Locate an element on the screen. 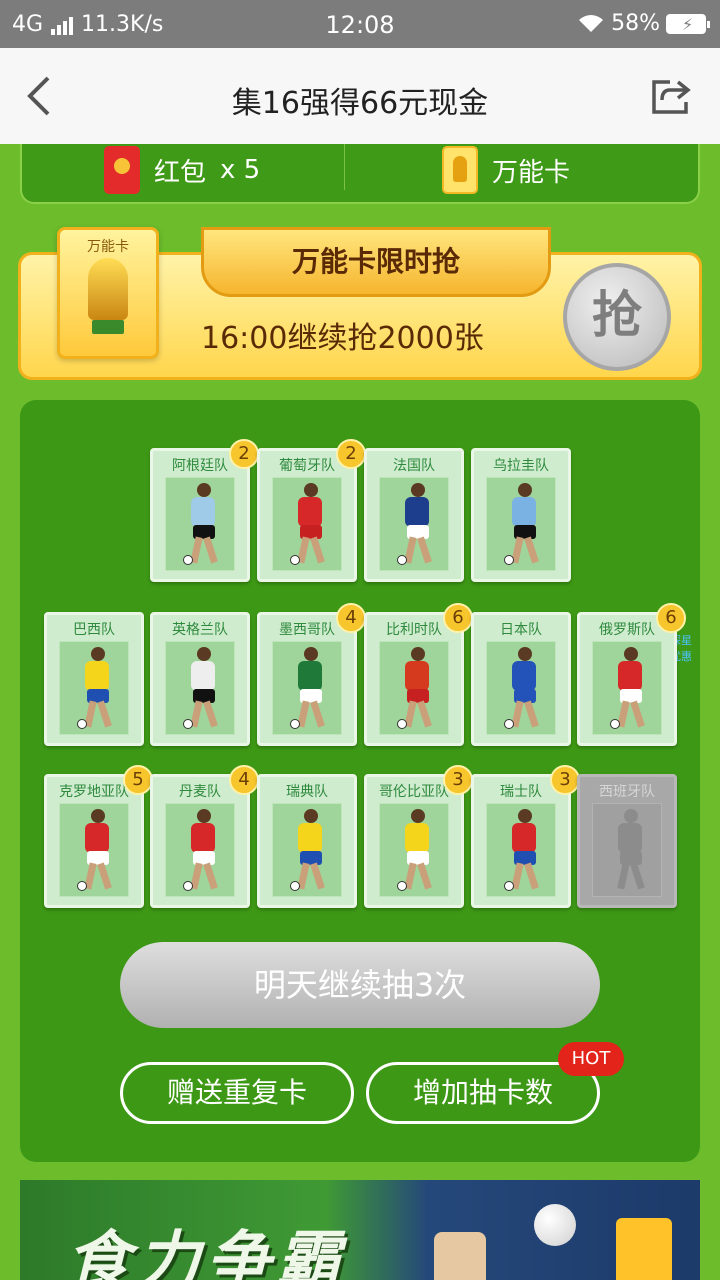 Image resolution: width=720 pixels, height=1280 pixels. hot-badge: HOT is located at coordinates (591, 1059).